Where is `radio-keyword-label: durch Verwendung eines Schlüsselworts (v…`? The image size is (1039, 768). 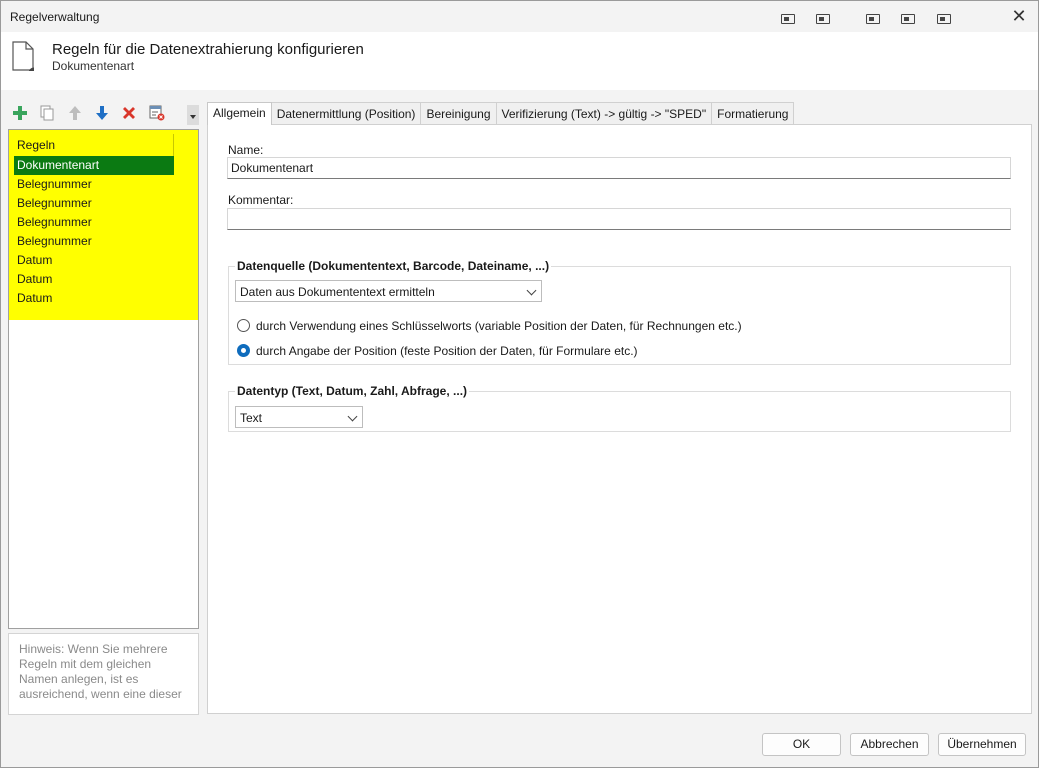 radio-keyword-label: durch Verwendung eines Schlüsselworts (v… is located at coordinates (499, 326).